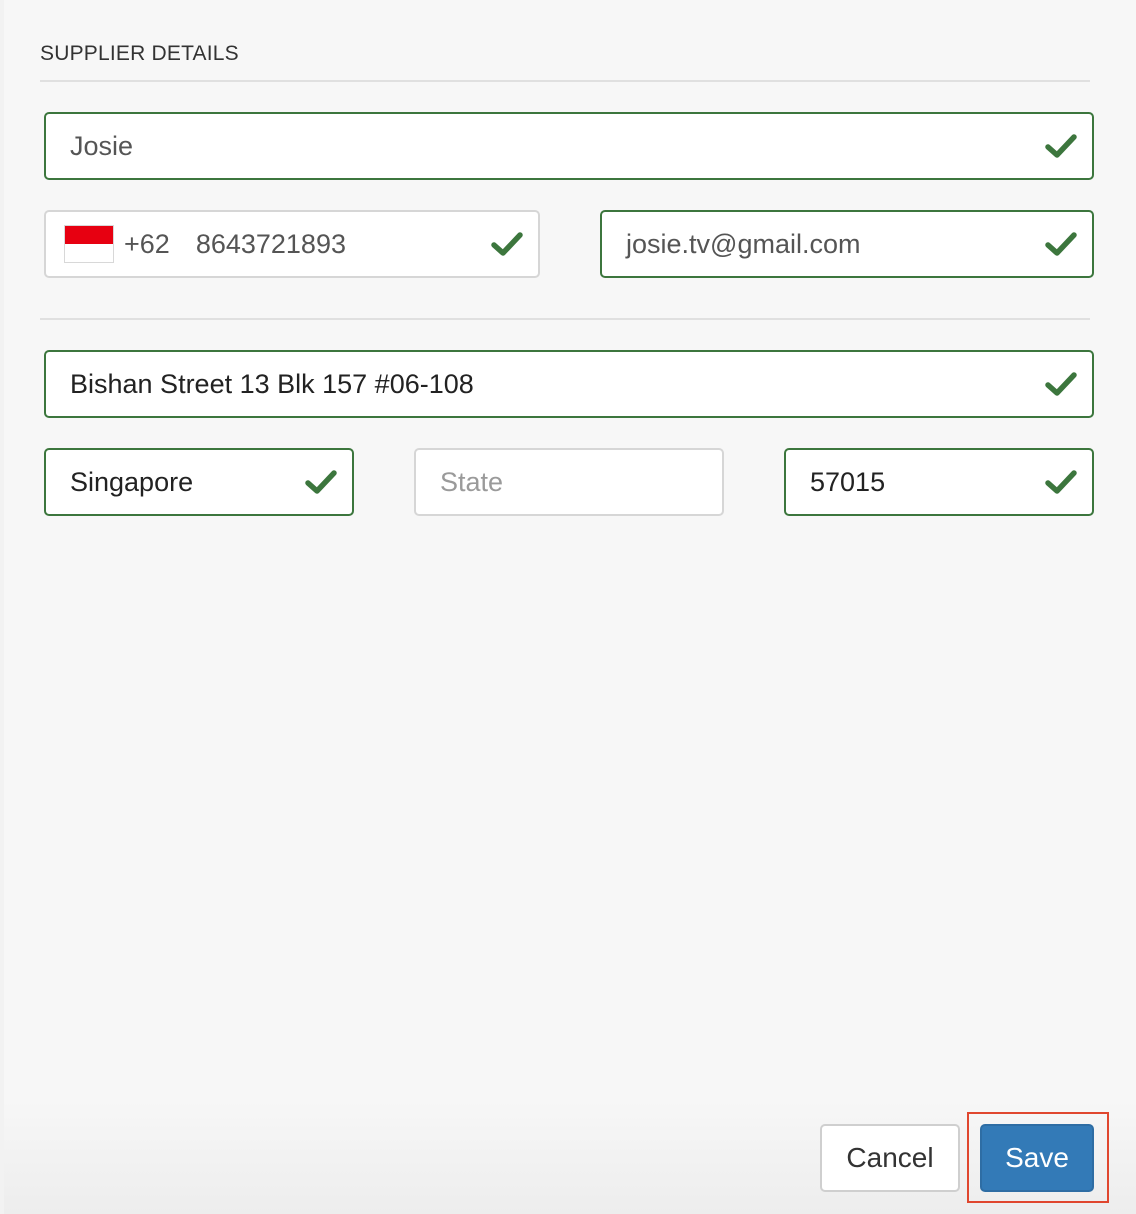  Describe the element at coordinates (565, 319) in the screenshot. I see `address-divider` at that location.